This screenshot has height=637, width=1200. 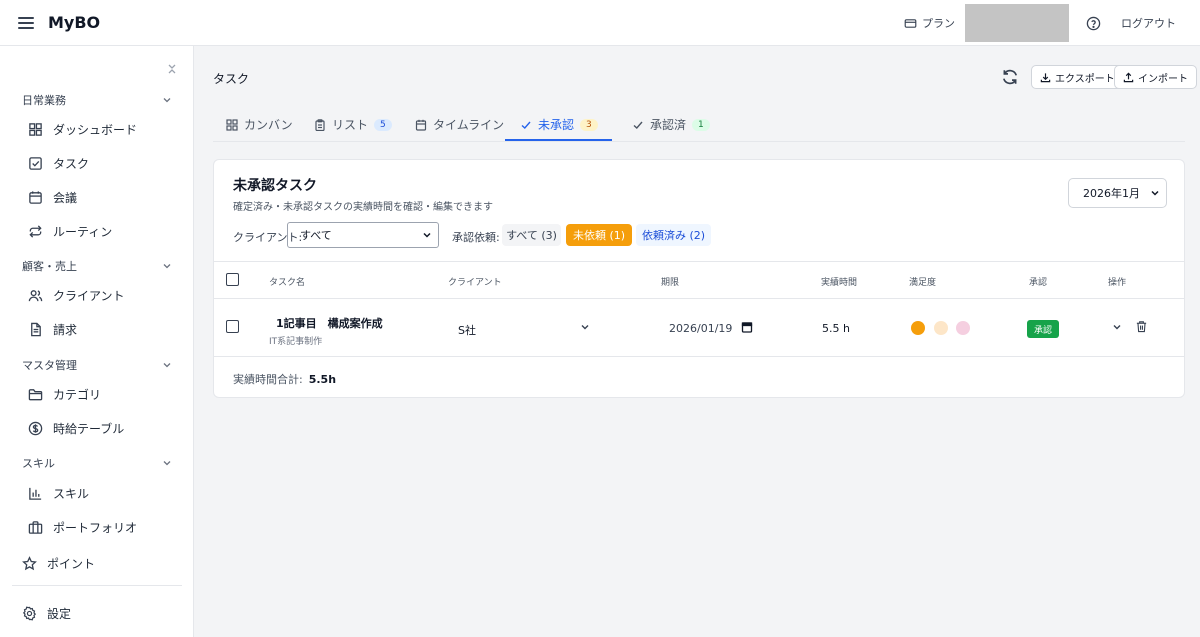 What do you see at coordinates (83, 231) in the screenshot?
I see `sidebar-item-label: ルーティン` at bounding box center [83, 231].